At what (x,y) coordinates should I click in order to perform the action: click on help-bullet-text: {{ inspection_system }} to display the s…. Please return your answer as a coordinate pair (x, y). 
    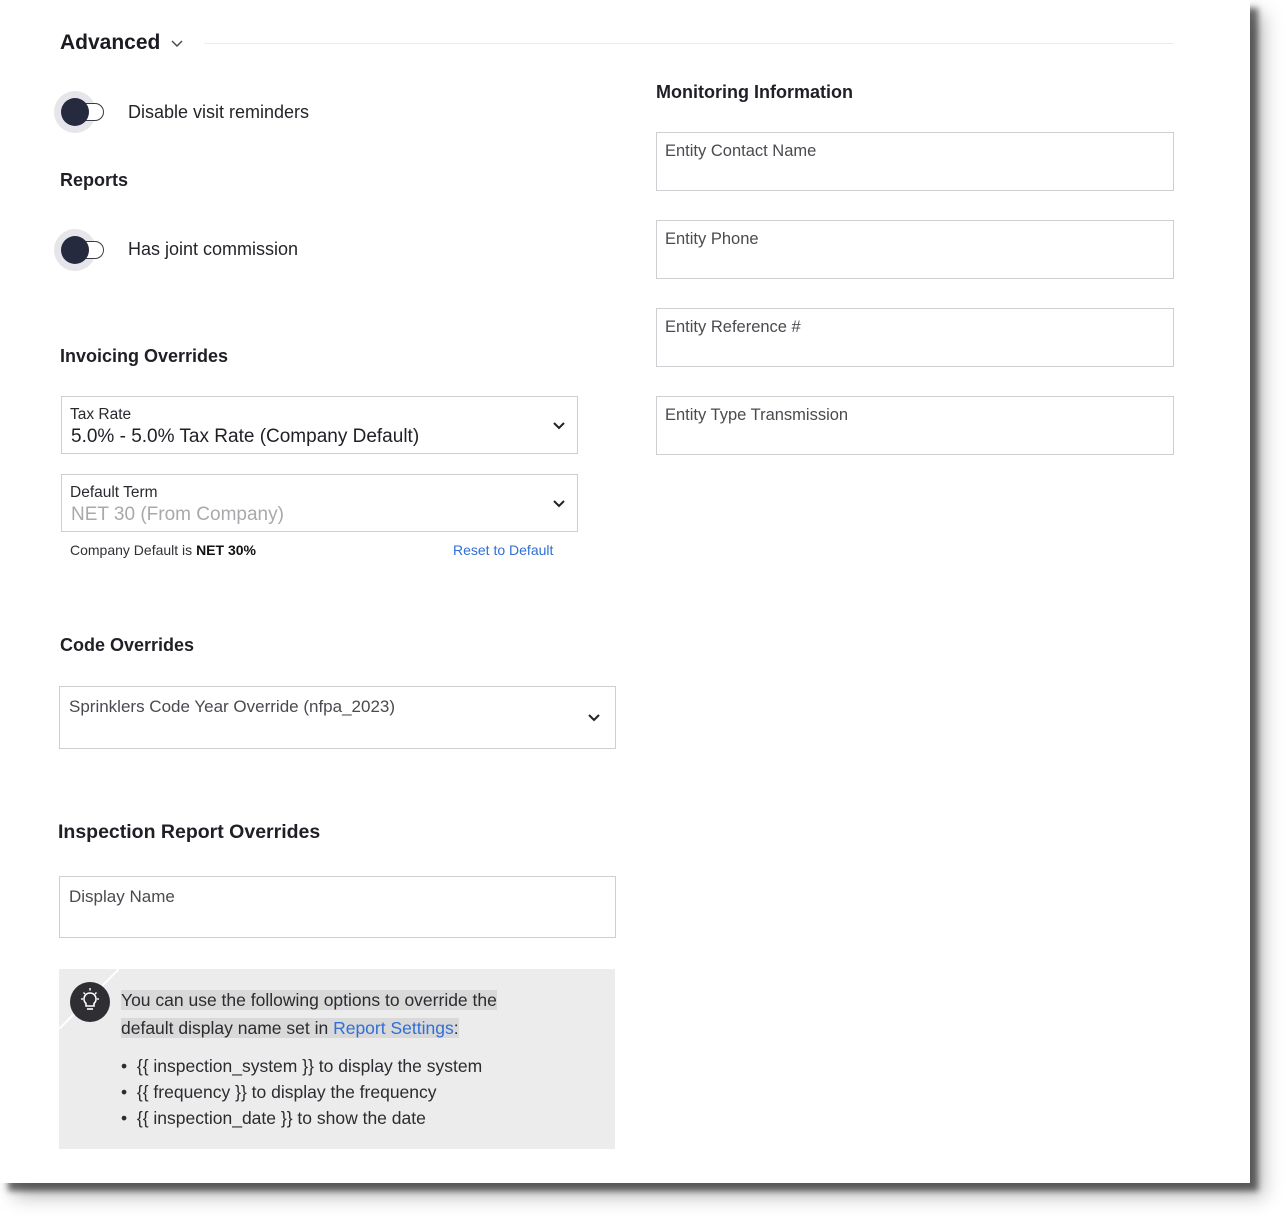
    Looking at the image, I should click on (309, 1066).